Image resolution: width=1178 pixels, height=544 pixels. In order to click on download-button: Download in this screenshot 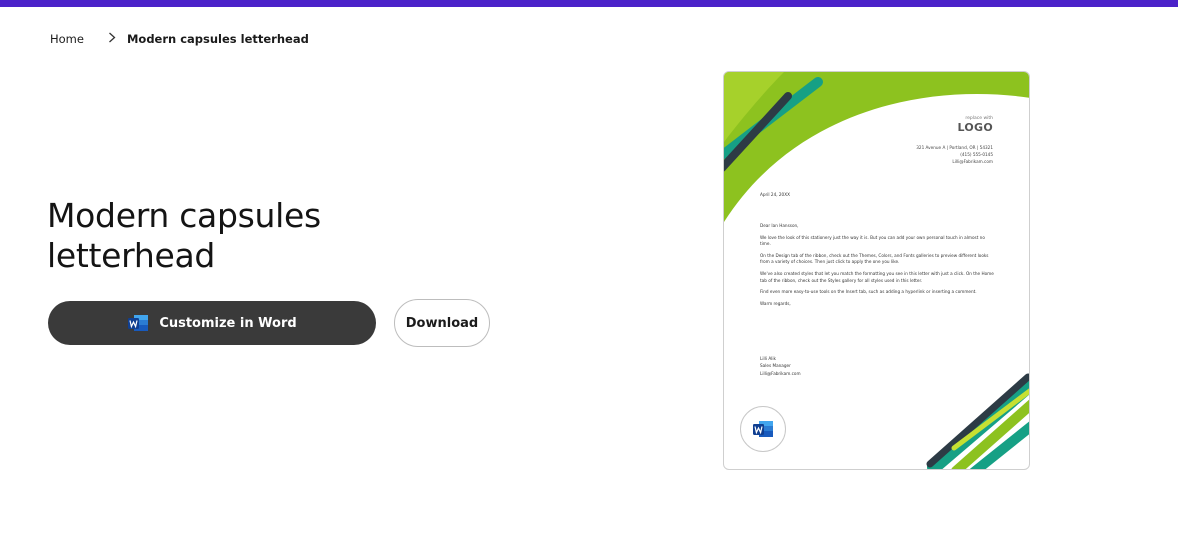, I will do `click(442, 323)`.